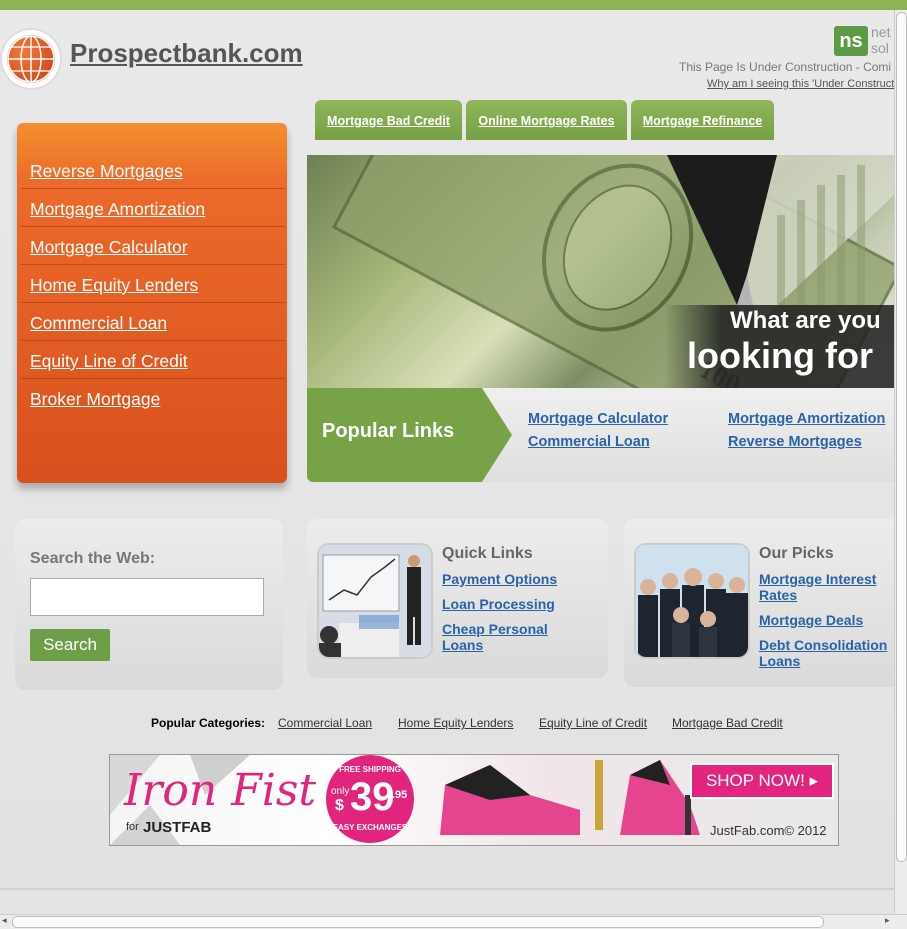  I want to click on network-solutions-logo-icon: ns, so click(851, 41).